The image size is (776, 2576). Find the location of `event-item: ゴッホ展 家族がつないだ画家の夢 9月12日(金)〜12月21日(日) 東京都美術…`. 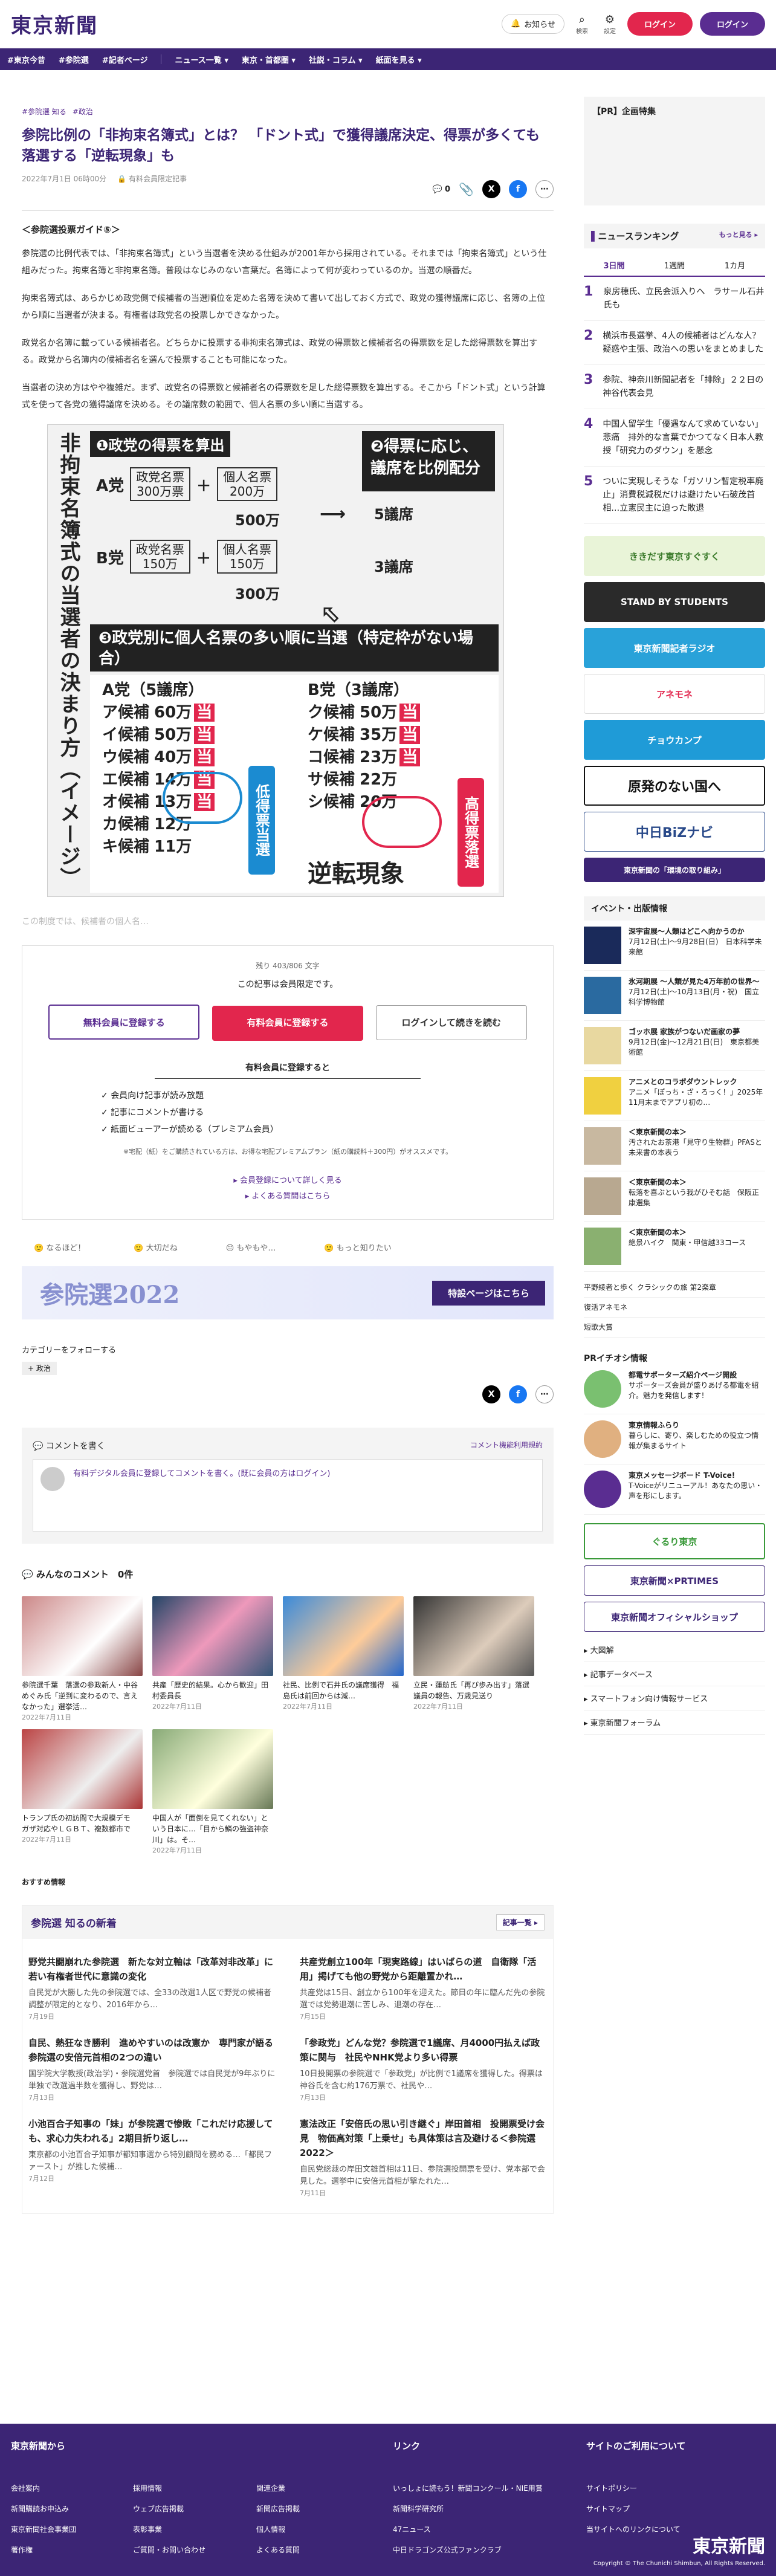

event-item: ゴッホ展 家族がつないだ画家の夢 9月12日(金)〜12月21日(日) 東京都美術… is located at coordinates (674, 1046).